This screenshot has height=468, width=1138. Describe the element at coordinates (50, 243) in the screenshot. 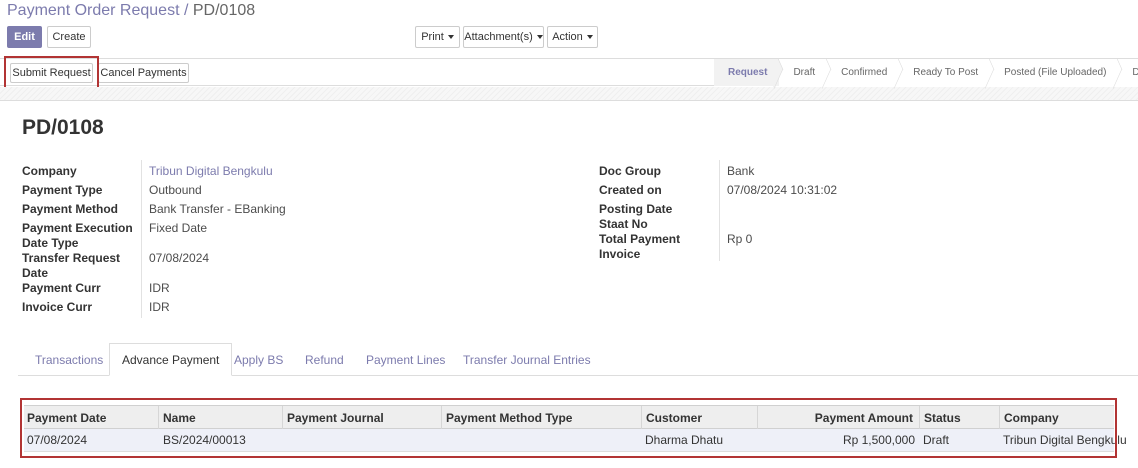

I see `label-line: Date Type` at that location.